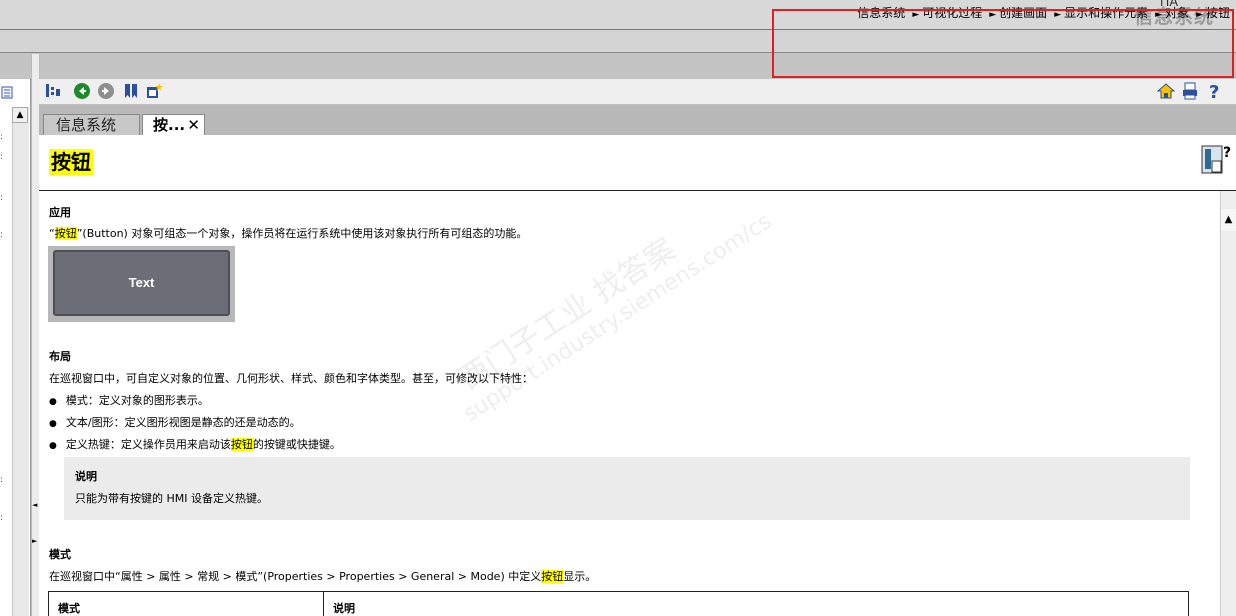  I want to click on section-heading-layout: 布局, so click(60, 356).